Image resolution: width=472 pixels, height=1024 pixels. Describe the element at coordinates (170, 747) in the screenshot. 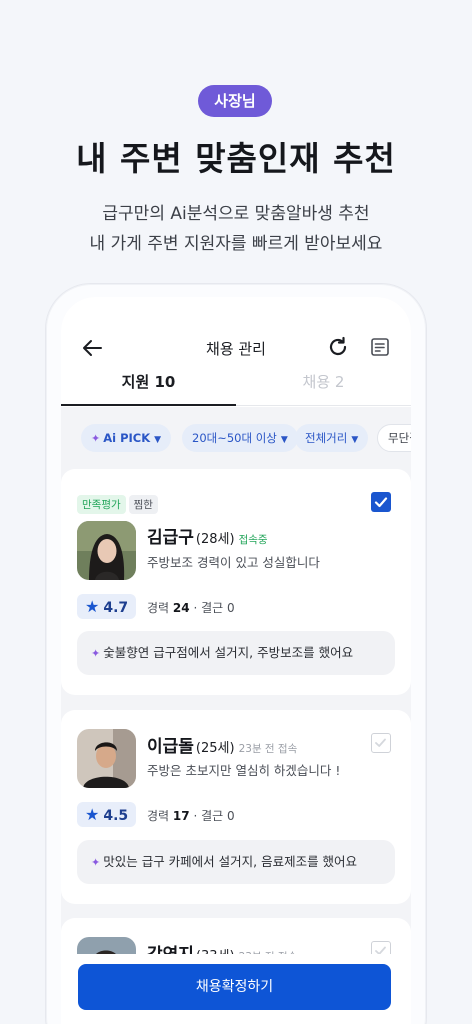

I see `applicant-name: 이급돌` at that location.